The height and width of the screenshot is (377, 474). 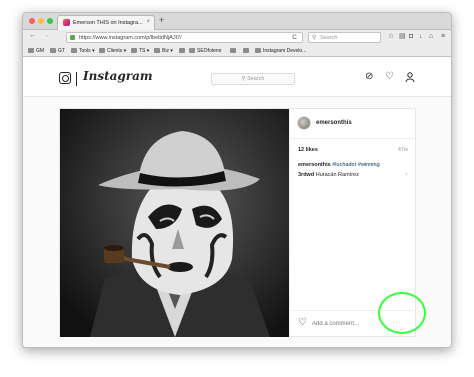 What do you see at coordinates (46, 35) in the screenshot?
I see `forward-button: →` at bounding box center [46, 35].